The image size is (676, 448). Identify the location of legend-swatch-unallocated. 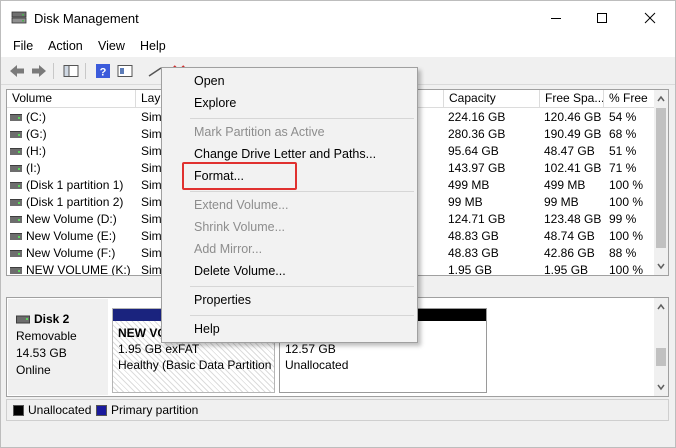
(18, 410).